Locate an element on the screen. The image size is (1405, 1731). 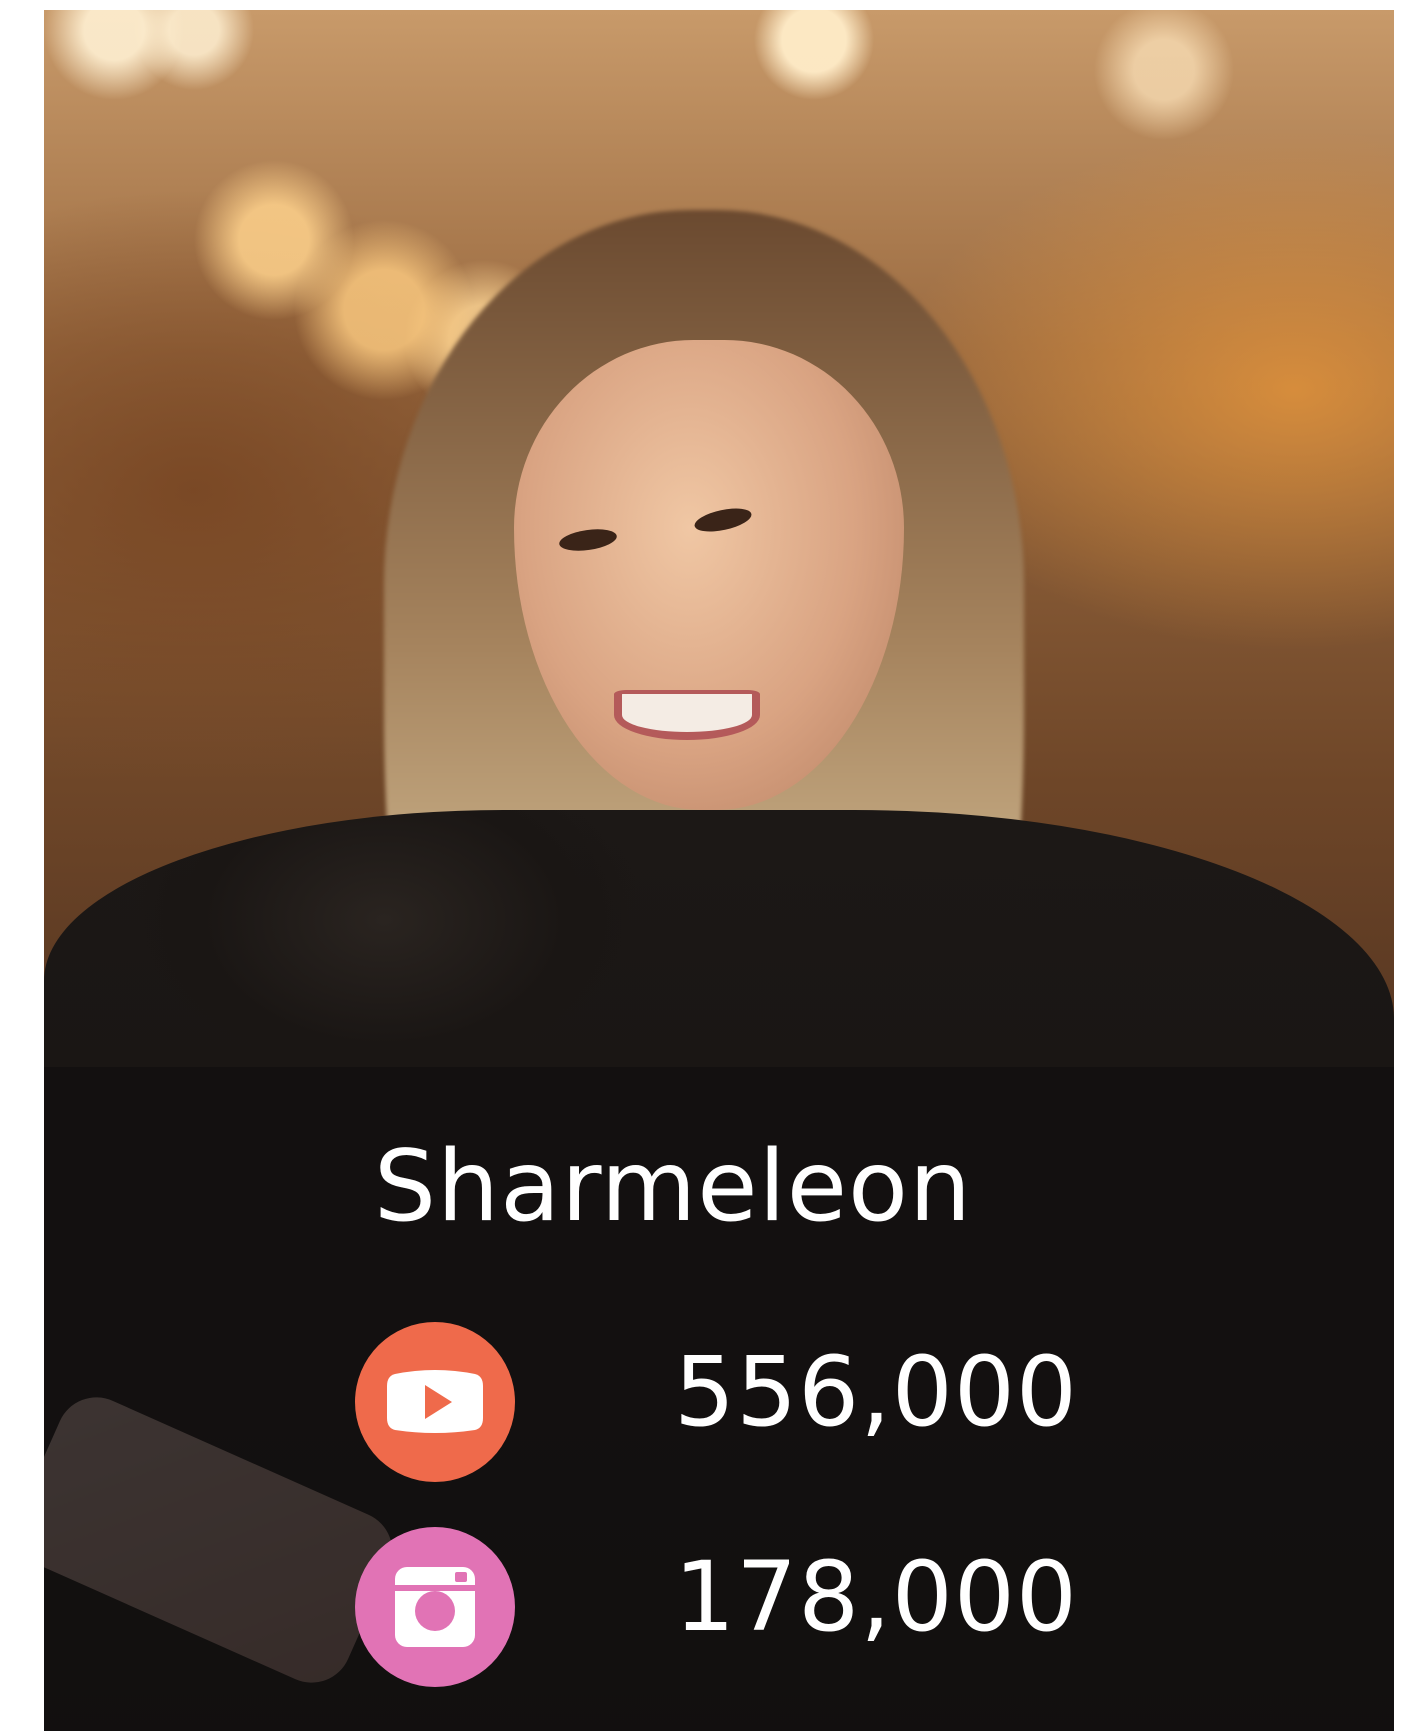
youtube-stat: 556,000 is located at coordinates (719, 1402).